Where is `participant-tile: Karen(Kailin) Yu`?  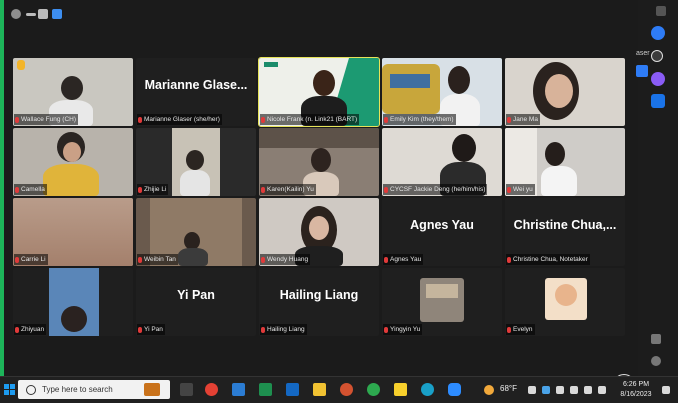
participant-tile: Karen(Kailin) Yu is located at coordinates (319, 162).